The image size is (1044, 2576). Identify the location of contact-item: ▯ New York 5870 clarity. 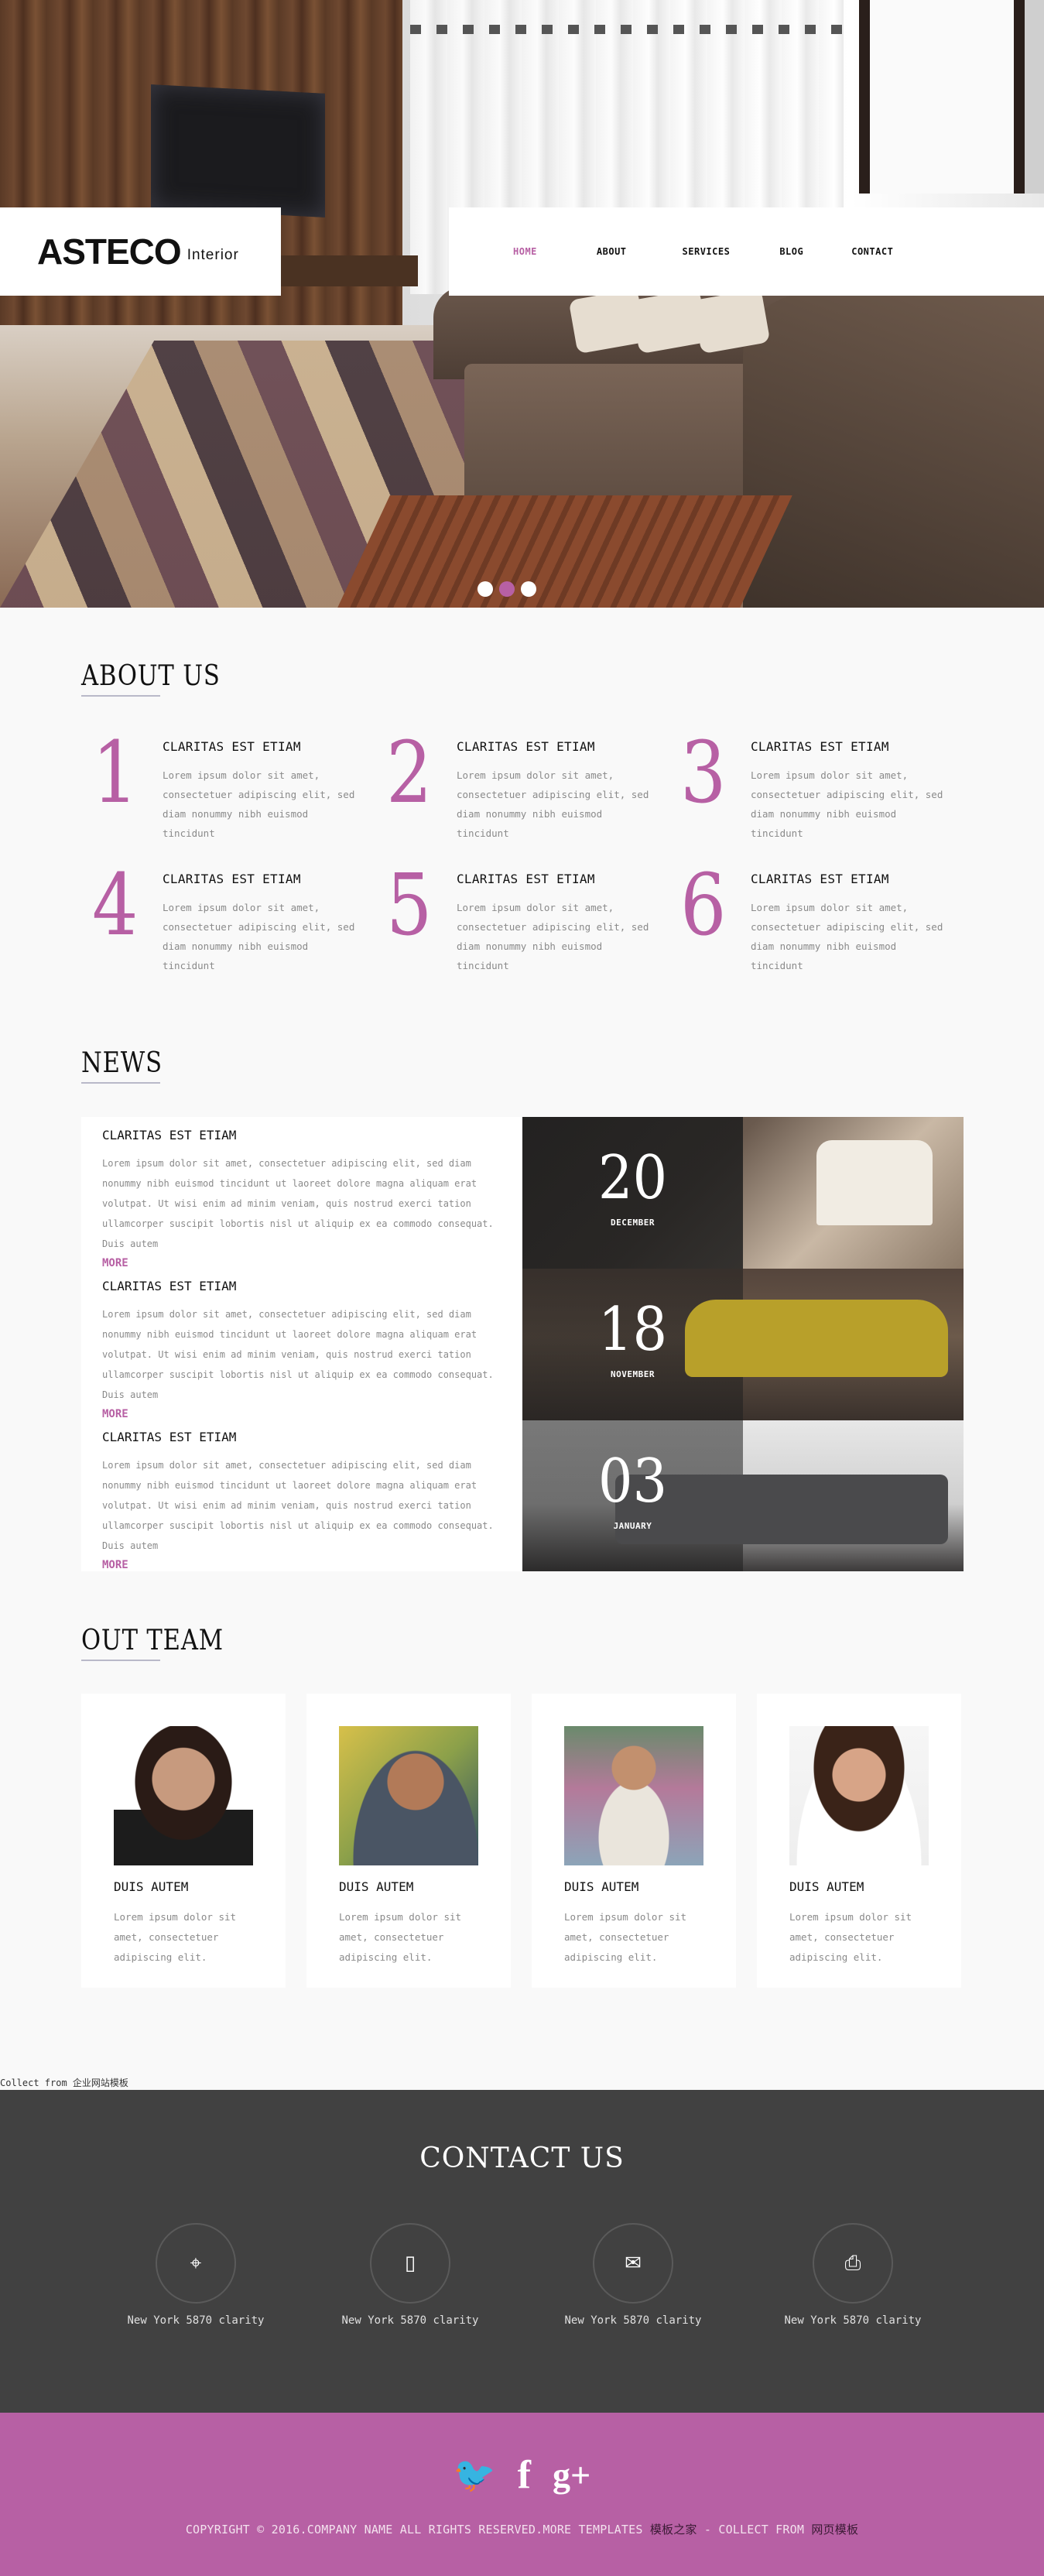
(410, 2275).